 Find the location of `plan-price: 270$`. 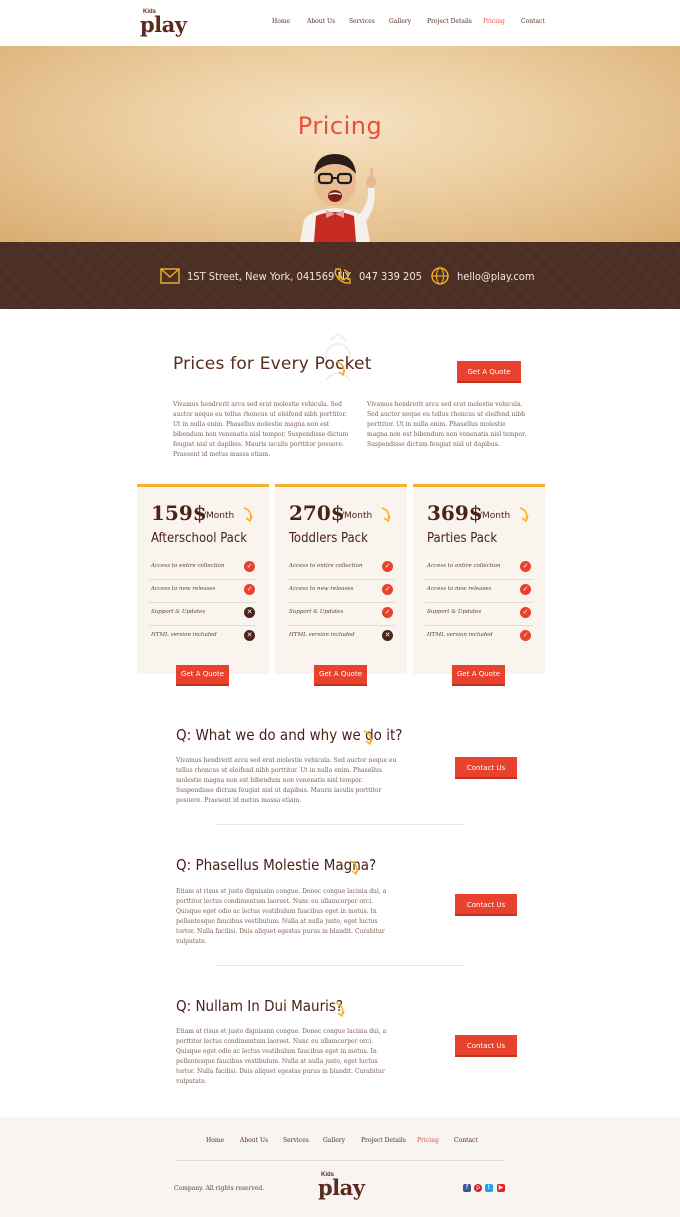

plan-price: 270$ is located at coordinates (317, 513).